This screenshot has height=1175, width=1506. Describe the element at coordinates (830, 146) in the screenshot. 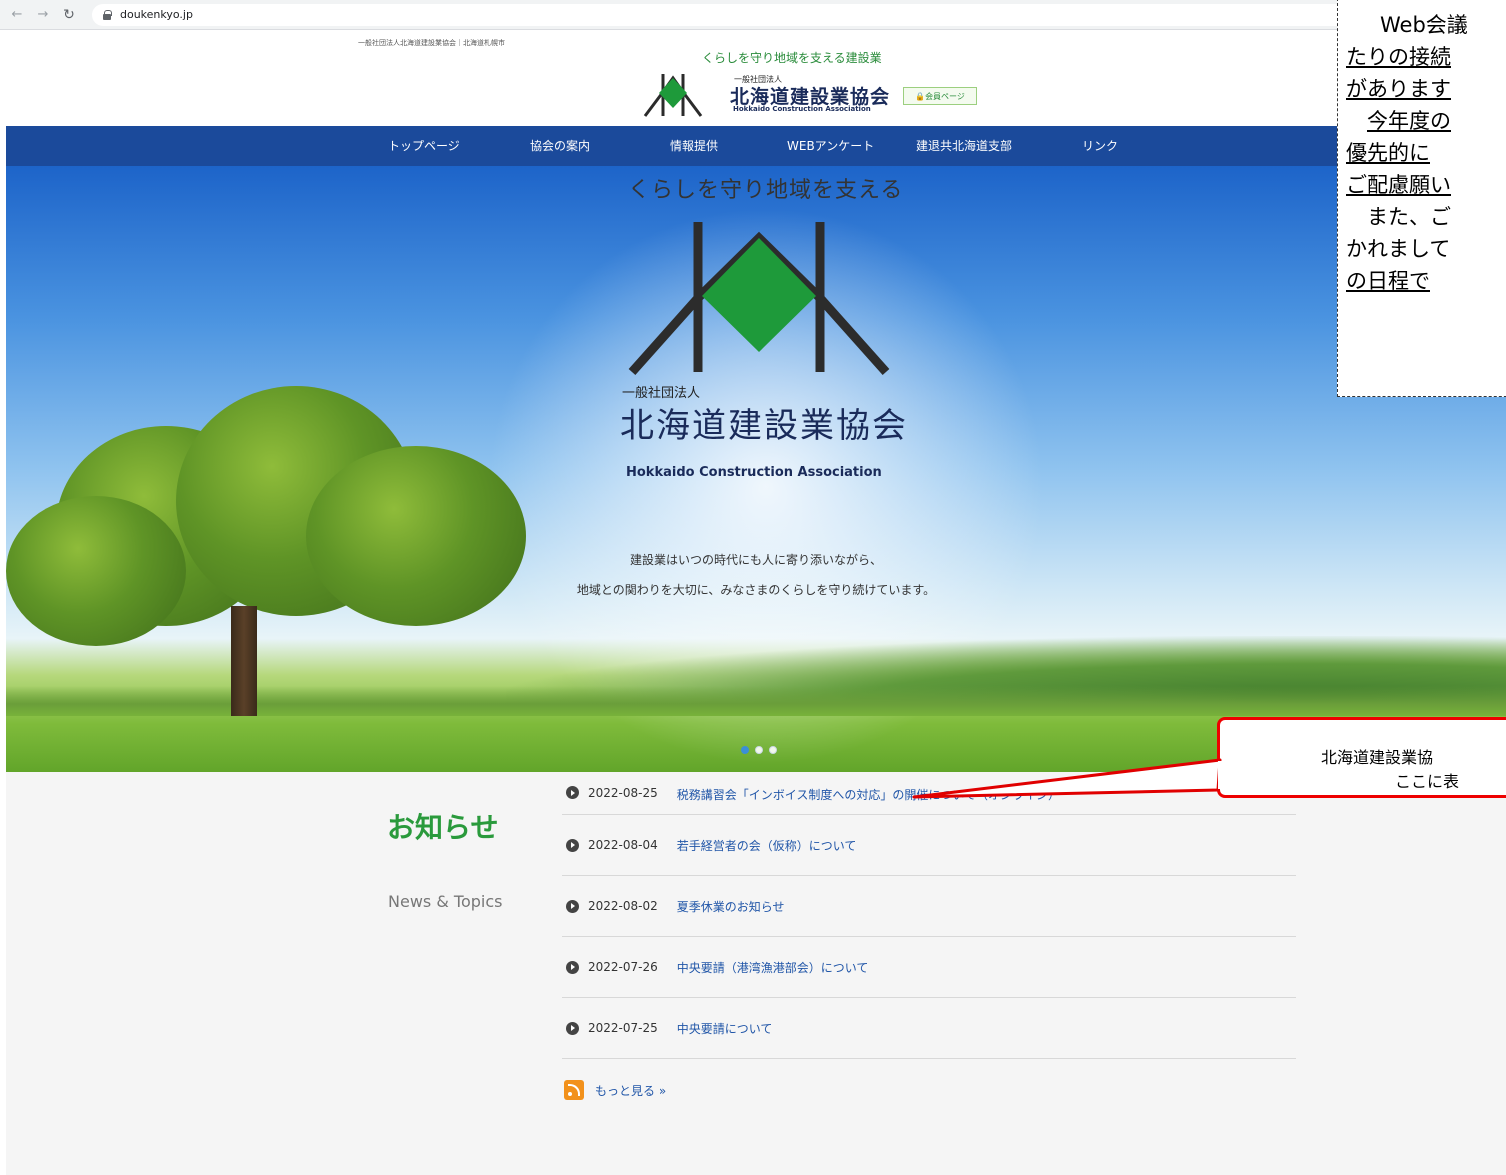

I see `nav-web-survey: WEBアンケート` at that location.